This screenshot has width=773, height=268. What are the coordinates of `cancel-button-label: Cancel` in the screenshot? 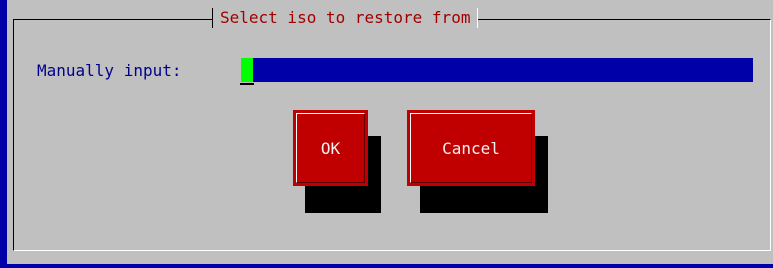 It's located at (471, 148).